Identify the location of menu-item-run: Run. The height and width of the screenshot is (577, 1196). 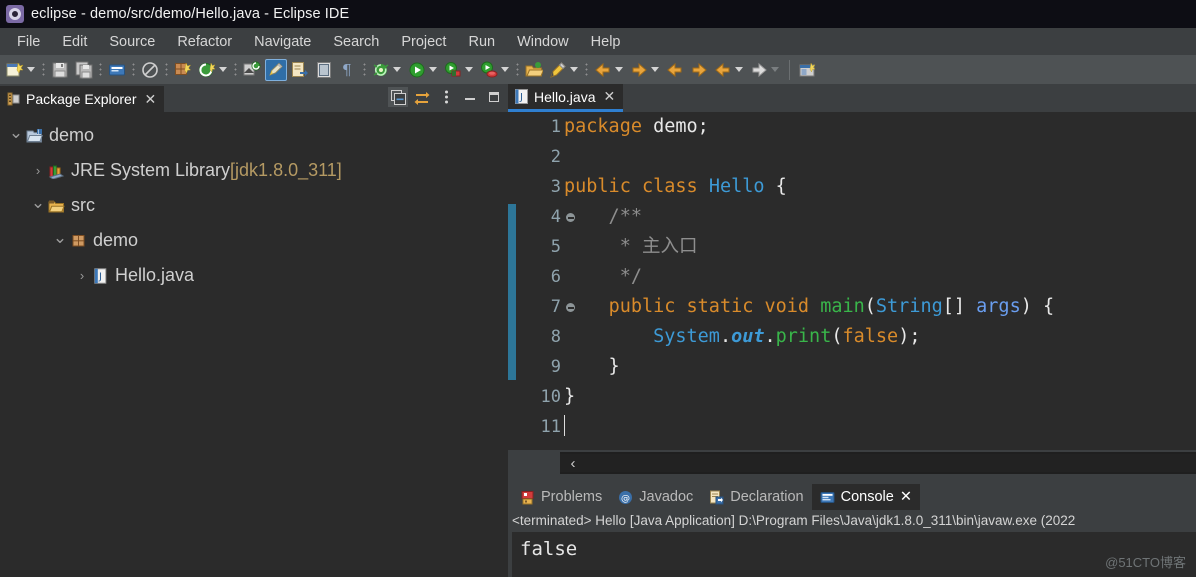
(481, 42).